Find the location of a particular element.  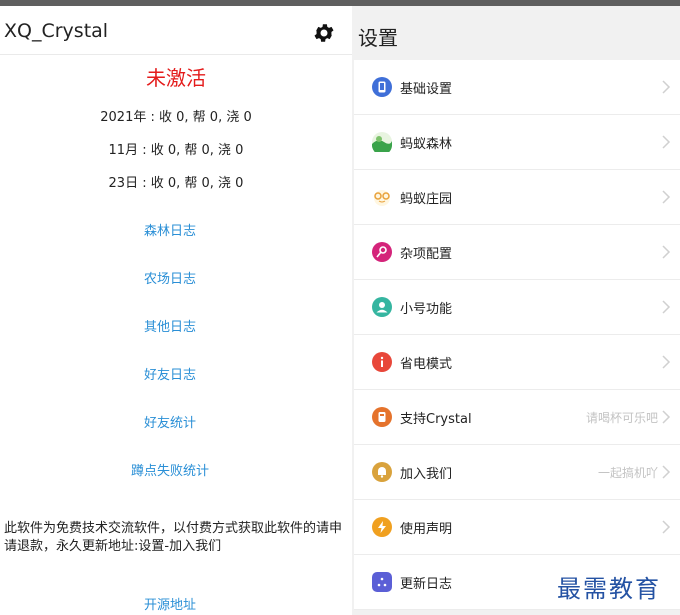

friend-log-link: 好友日志 is located at coordinates (170, 373).